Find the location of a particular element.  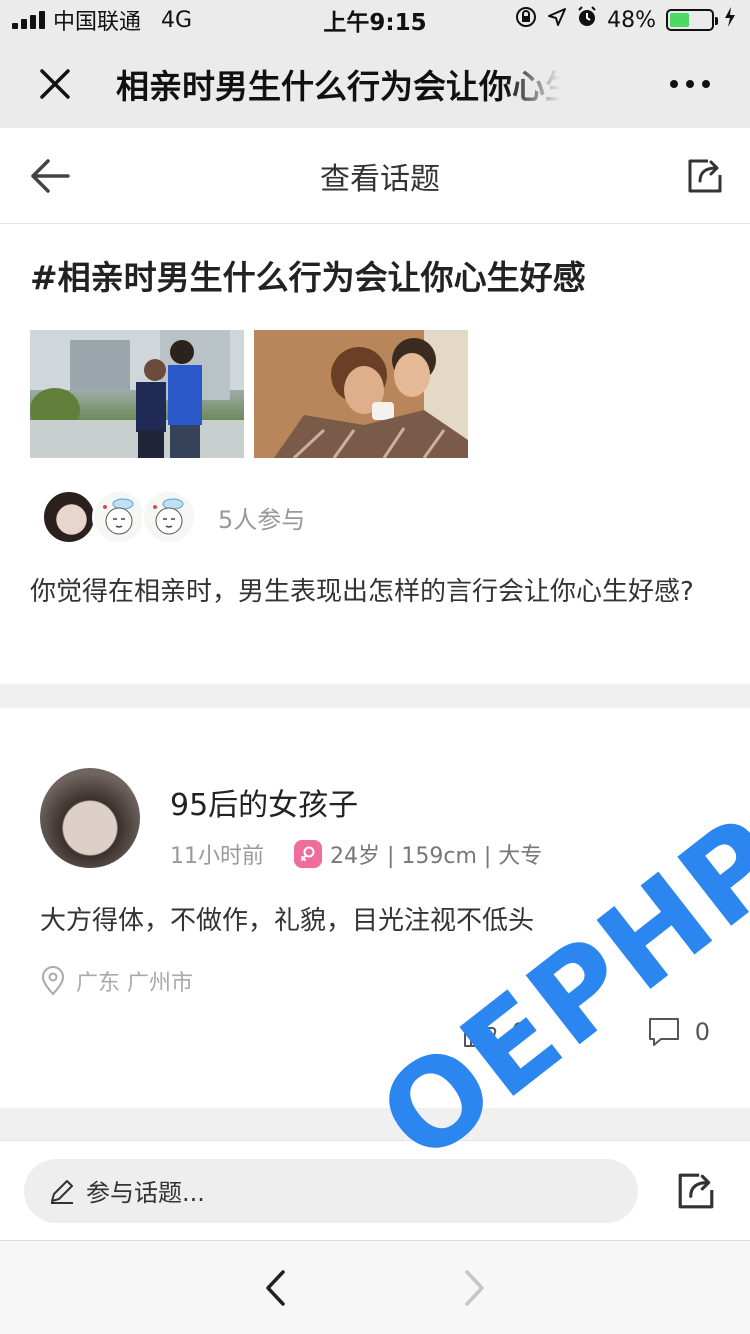

answer-header: 95后的女孩子 11小时前 24岁 | 159cm | 大专 is located at coordinates (375, 819).